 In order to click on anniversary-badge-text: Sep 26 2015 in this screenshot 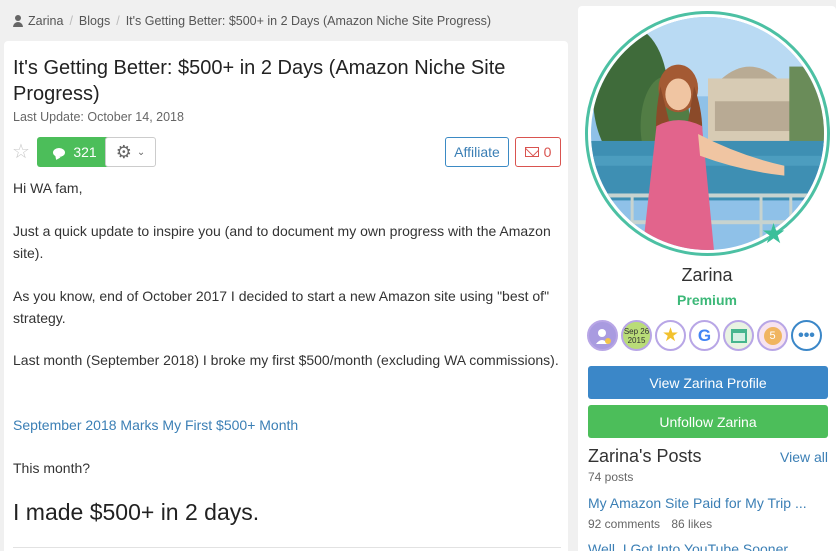, I will do `click(636, 335)`.